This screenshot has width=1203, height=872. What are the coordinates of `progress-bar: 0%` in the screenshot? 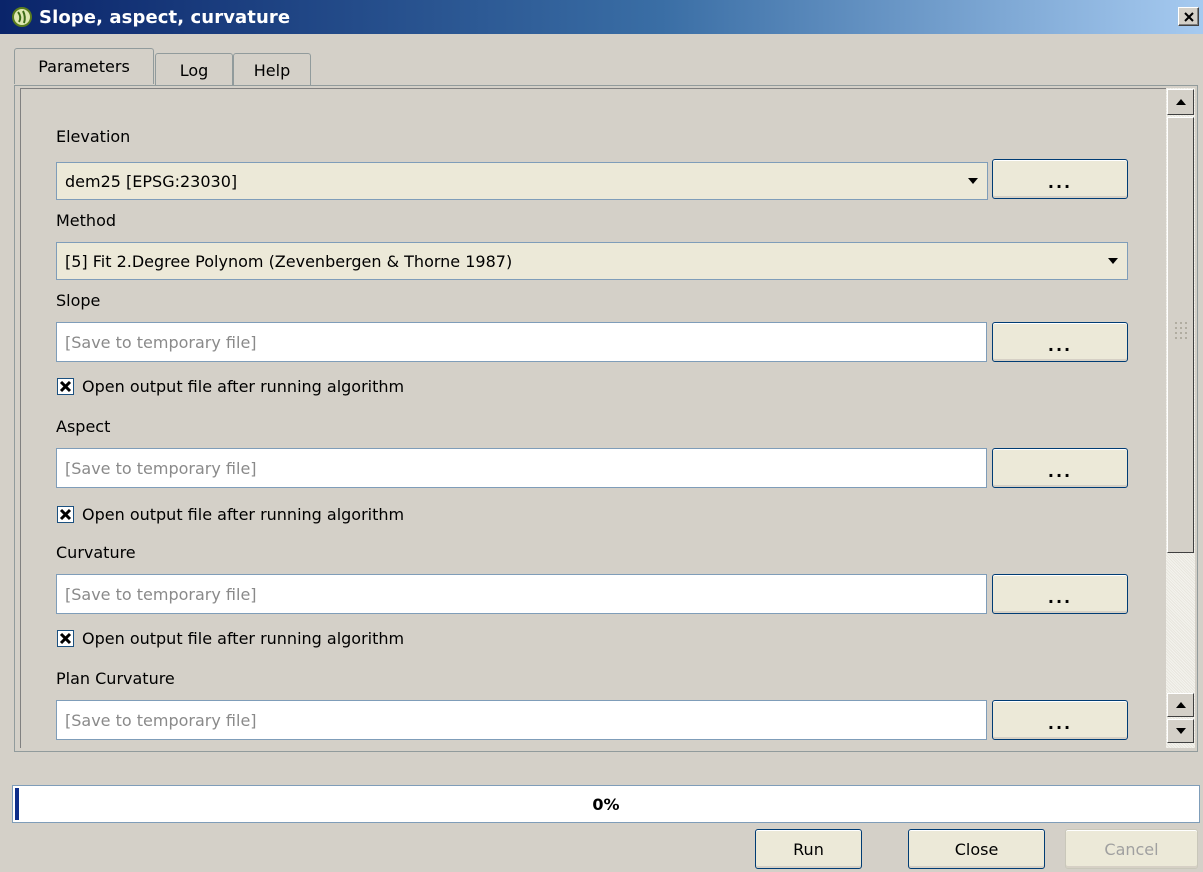 It's located at (606, 804).